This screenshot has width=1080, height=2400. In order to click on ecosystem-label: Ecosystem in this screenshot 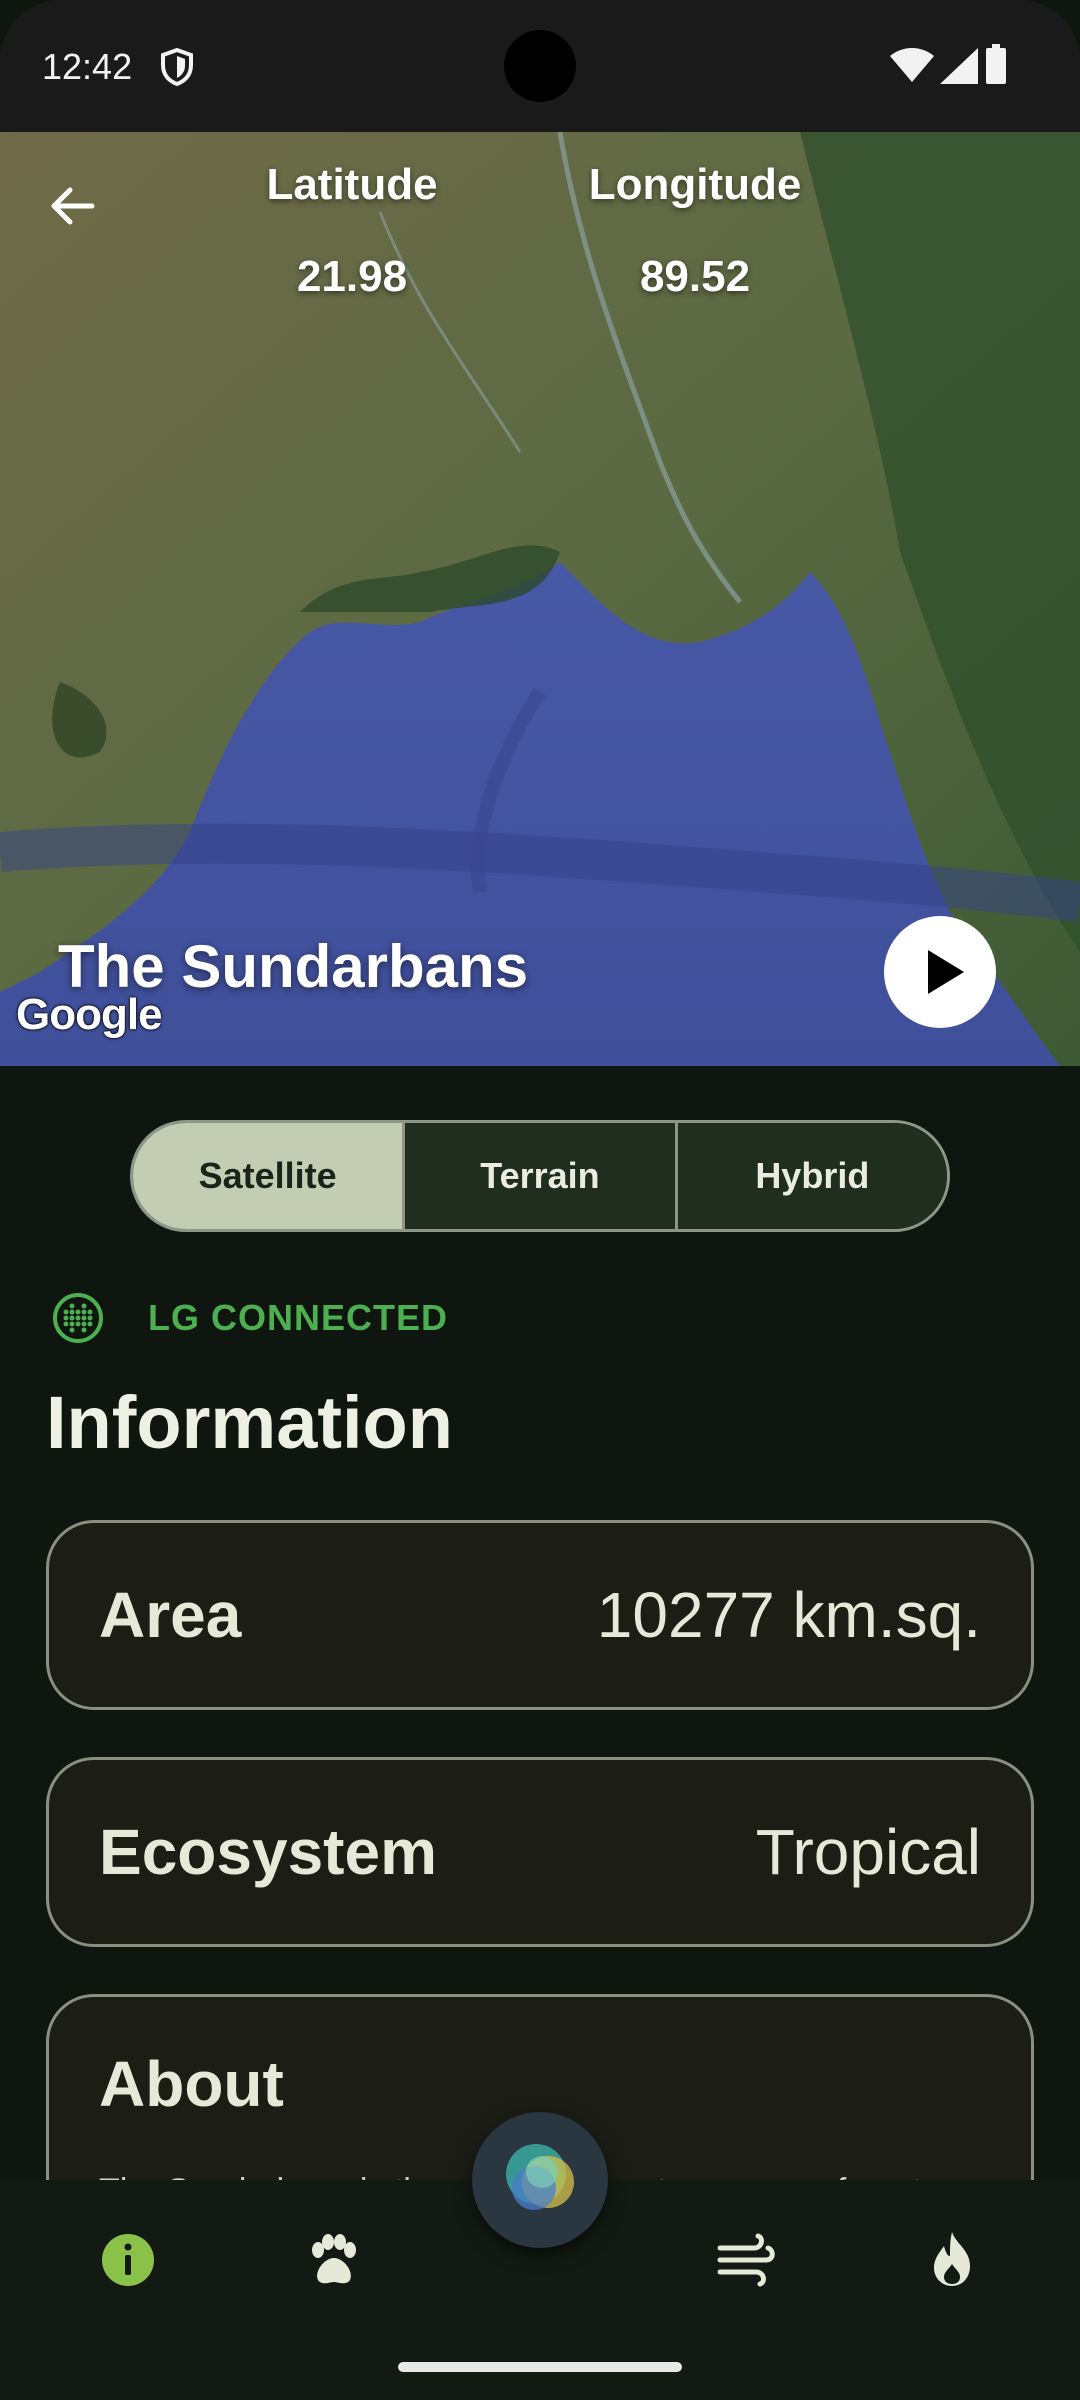, I will do `click(268, 1852)`.